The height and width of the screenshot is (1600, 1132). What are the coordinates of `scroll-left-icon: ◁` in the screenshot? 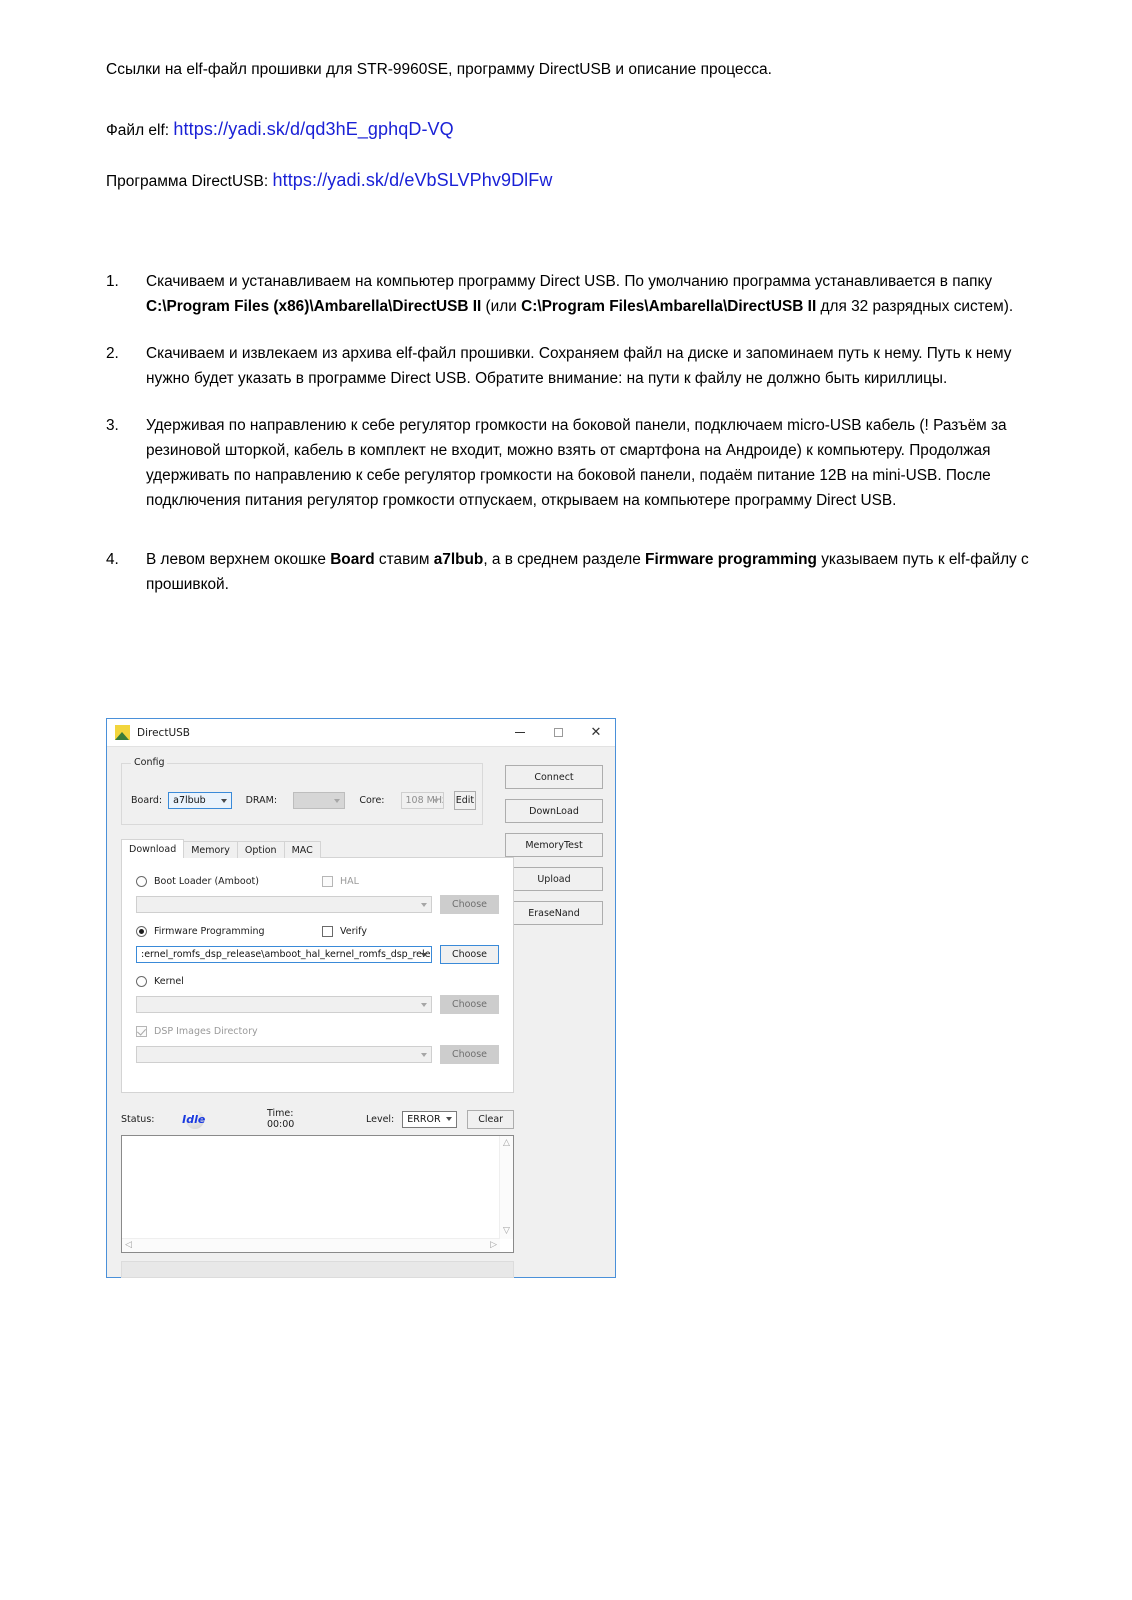 It's located at (128, 1245).